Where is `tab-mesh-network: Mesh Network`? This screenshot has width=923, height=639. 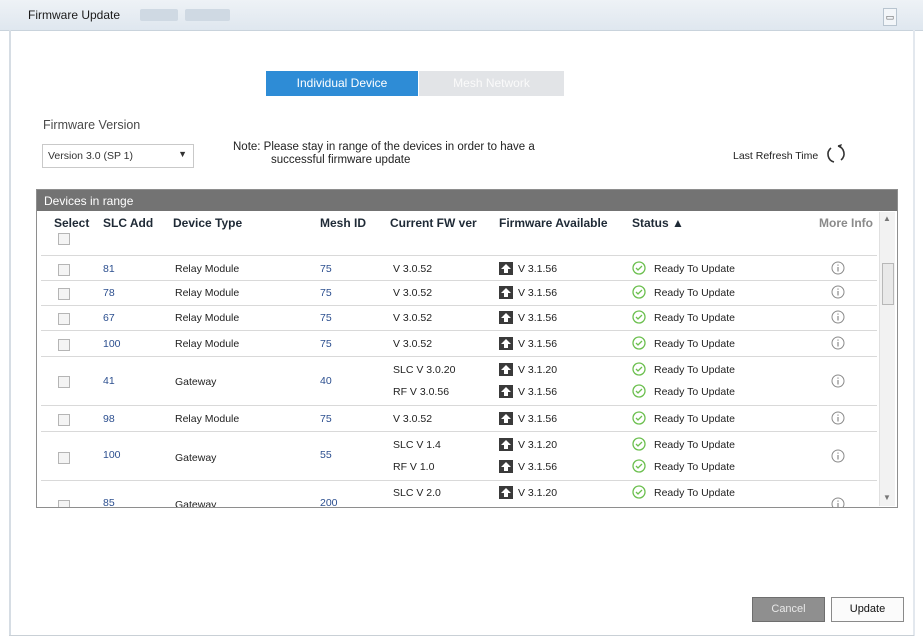
tab-mesh-network: Mesh Network is located at coordinates (491, 83).